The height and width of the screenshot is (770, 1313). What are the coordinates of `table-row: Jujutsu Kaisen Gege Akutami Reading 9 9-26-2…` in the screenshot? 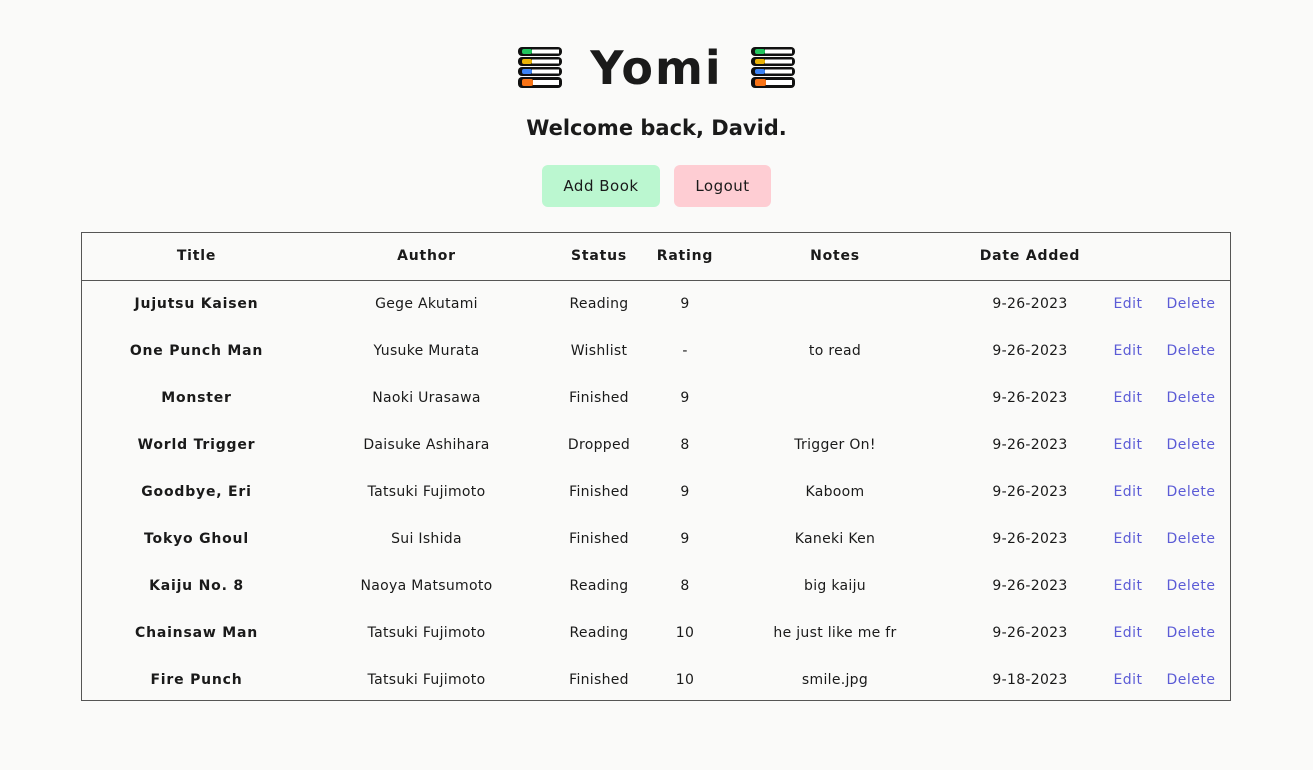 It's located at (656, 303).